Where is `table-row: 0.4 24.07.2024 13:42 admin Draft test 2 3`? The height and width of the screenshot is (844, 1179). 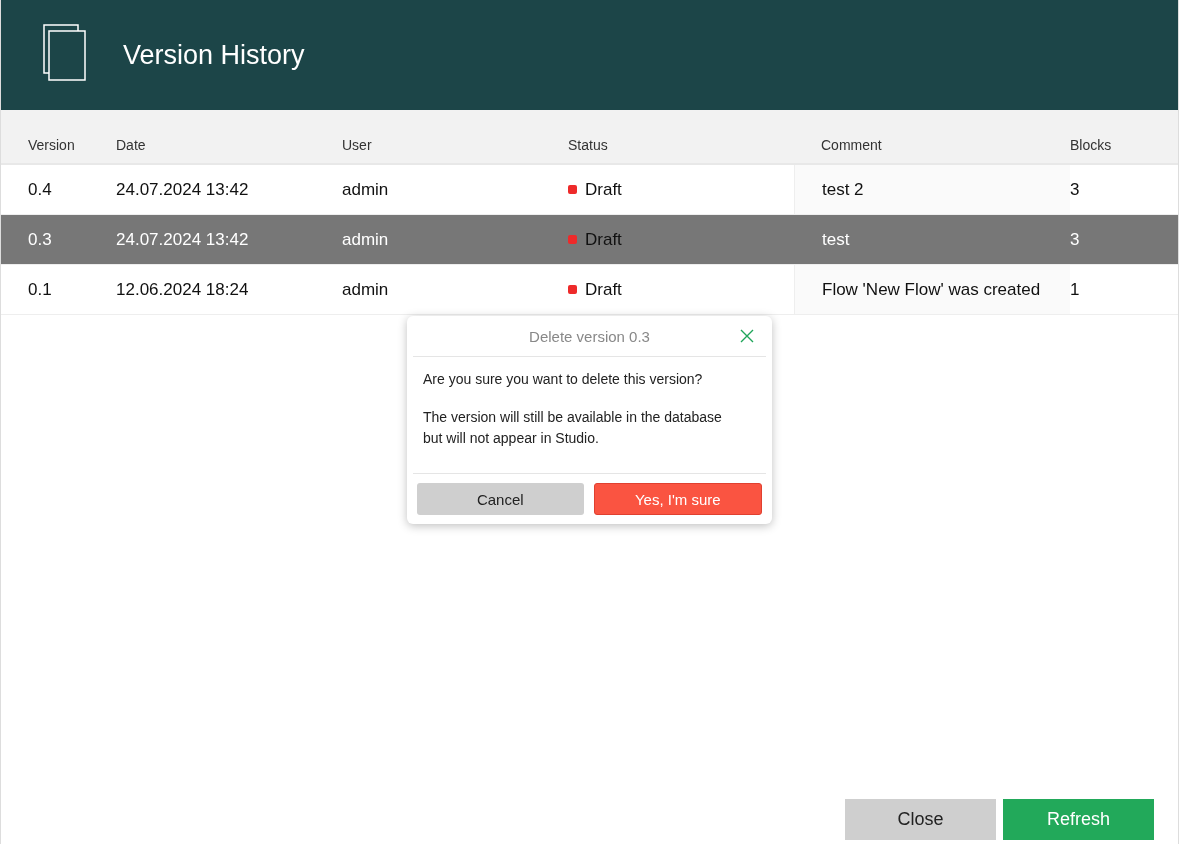 table-row: 0.4 24.07.2024 13:42 admin Draft test 2 3 is located at coordinates (589, 190).